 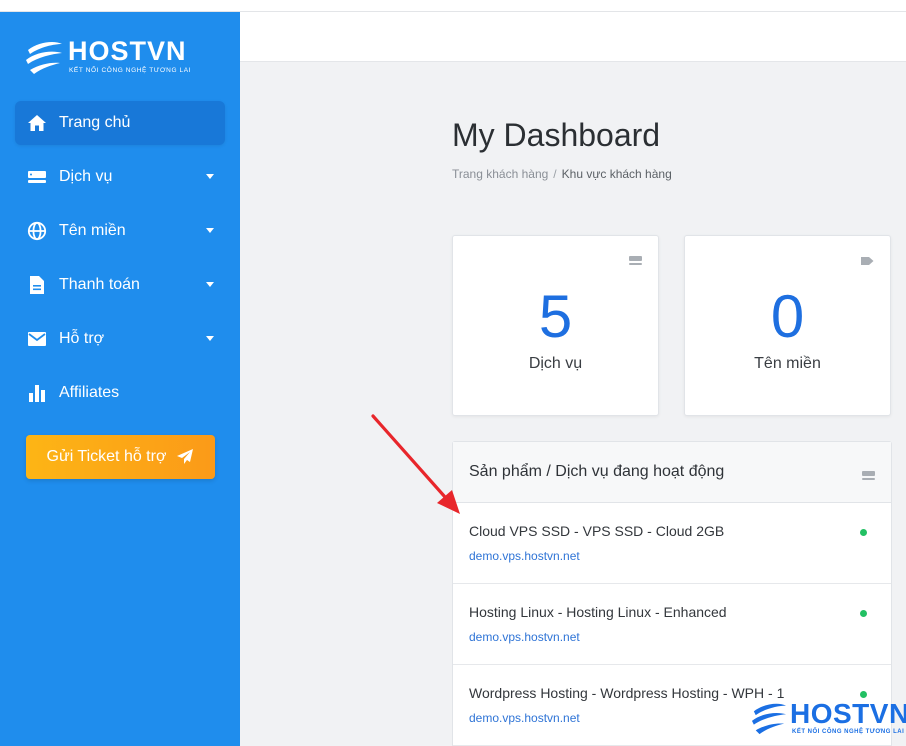 What do you see at coordinates (597, 531) in the screenshot?
I see `product-name: Cloud VPS SSD - VPS SSD - Cloud 2GB` at bounding box center [597, 531].